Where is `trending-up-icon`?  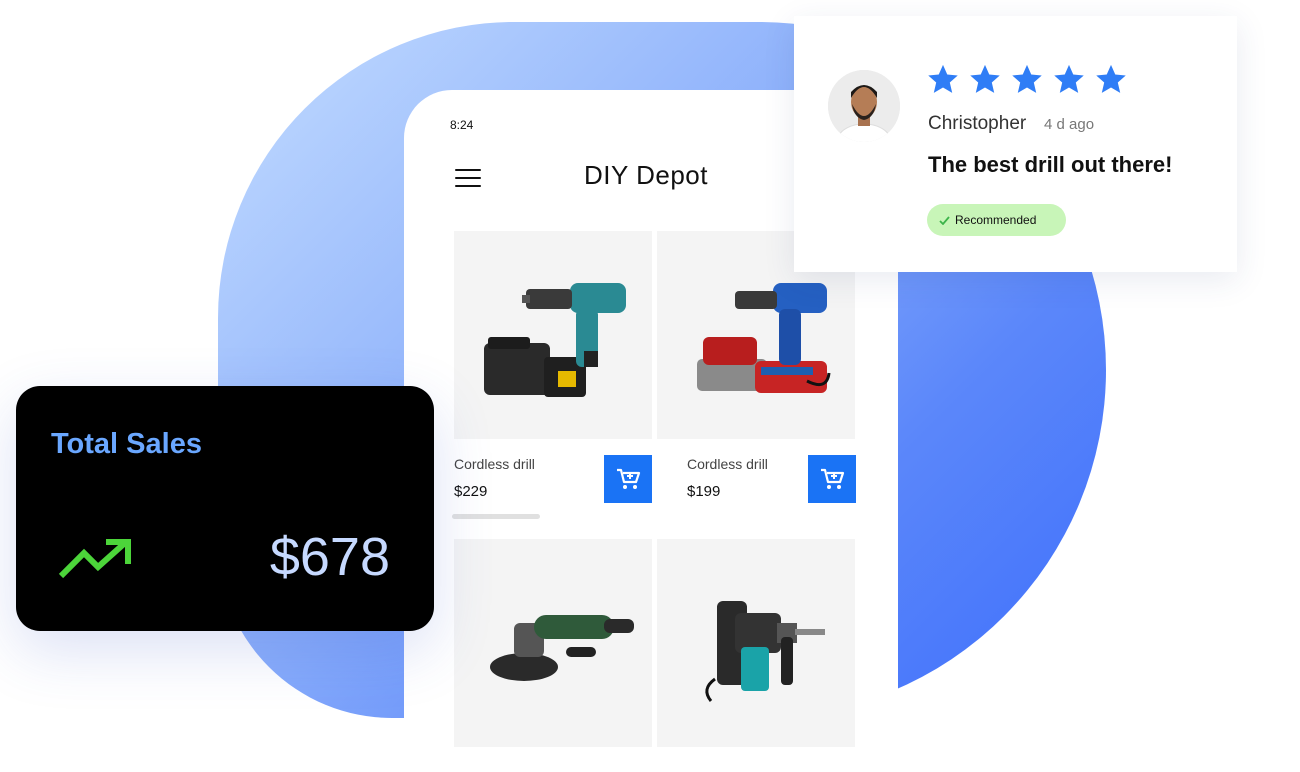 trending-up-icon is located at coordinates (94, 559).